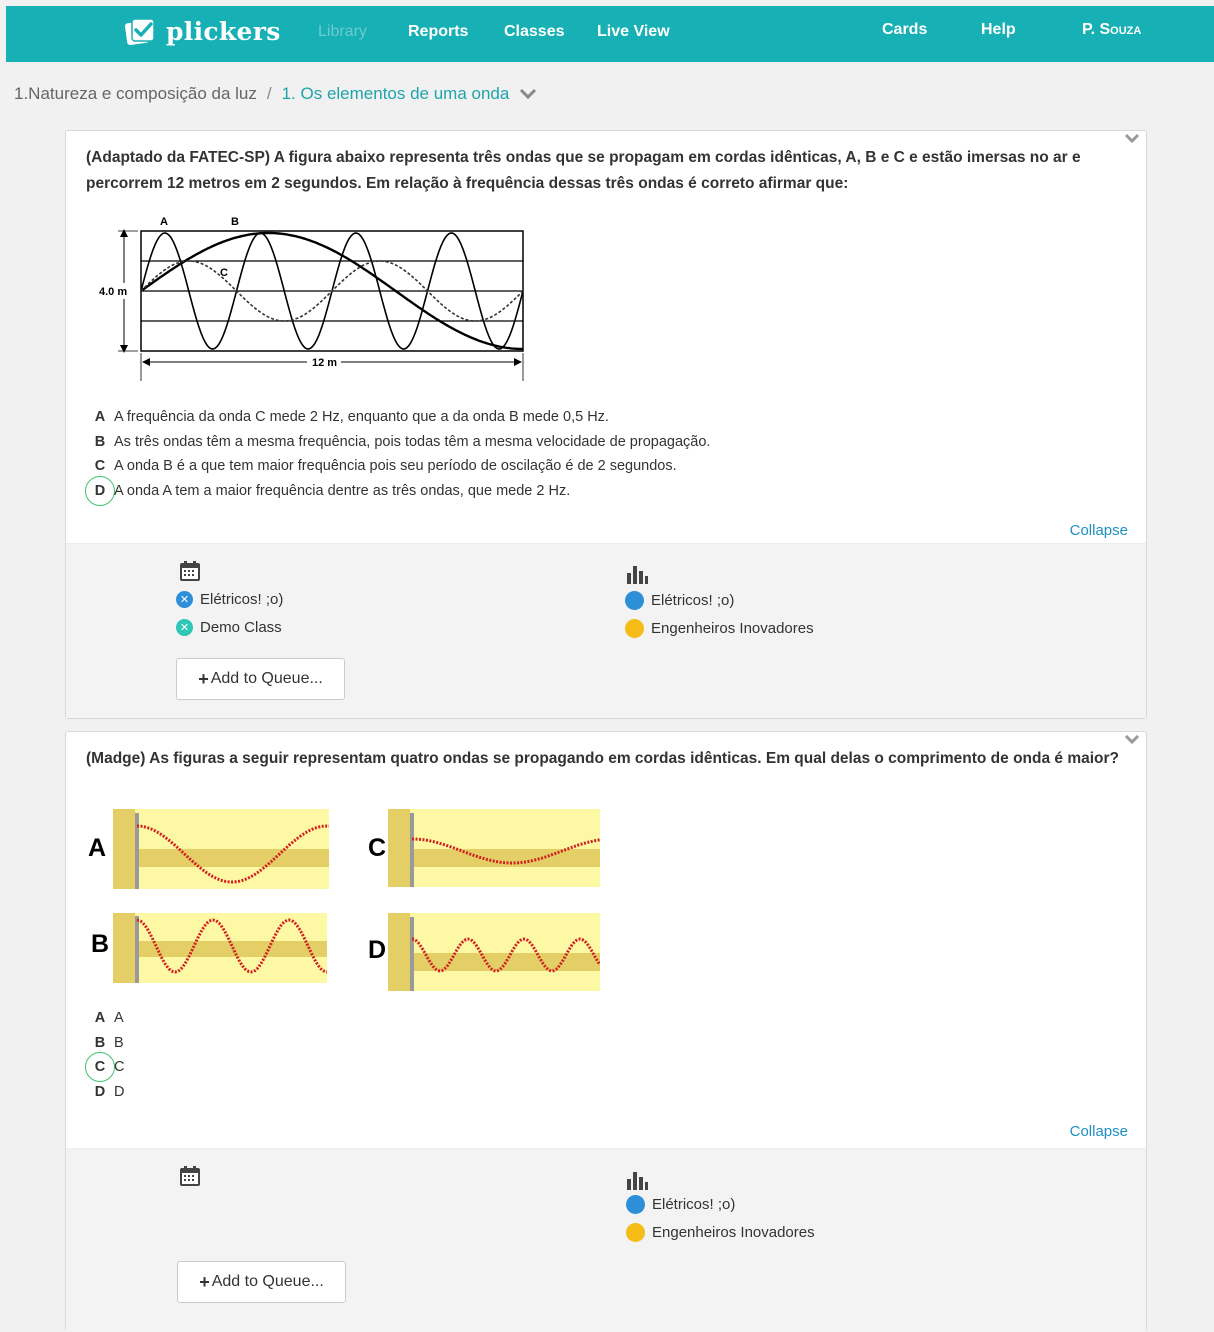 This screenshot has width=1214, height=1332. What do you see at coordinates (100, 1067) in the screenshot?
I see `correct-choice-letter: C` at bounding box center [100, 1067].